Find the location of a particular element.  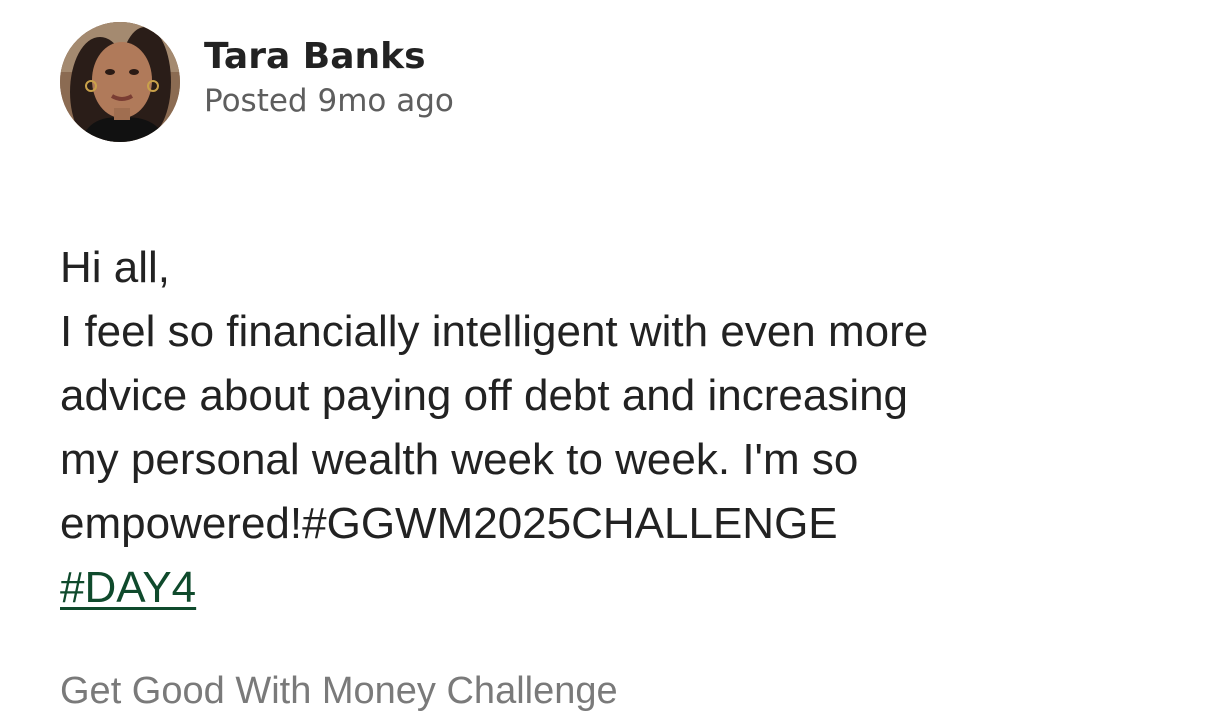

post-body-hashtag-line: #DAY4 is located at coordinates (610, 588).